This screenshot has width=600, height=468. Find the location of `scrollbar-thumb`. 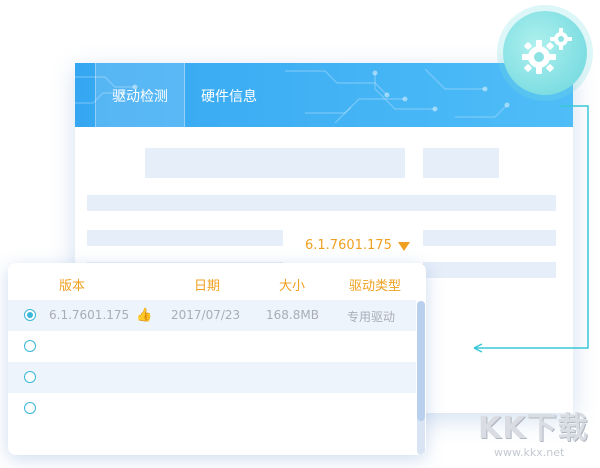

scrollbar-thumb is located at coordinates (421, 361).